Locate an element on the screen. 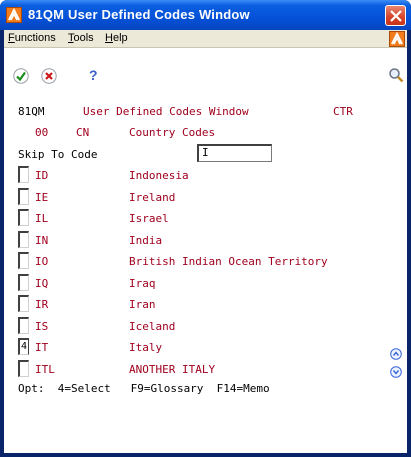 The width and height of the screenshot is (411, 457). code-value: IR is located at coordinates (42, 304).